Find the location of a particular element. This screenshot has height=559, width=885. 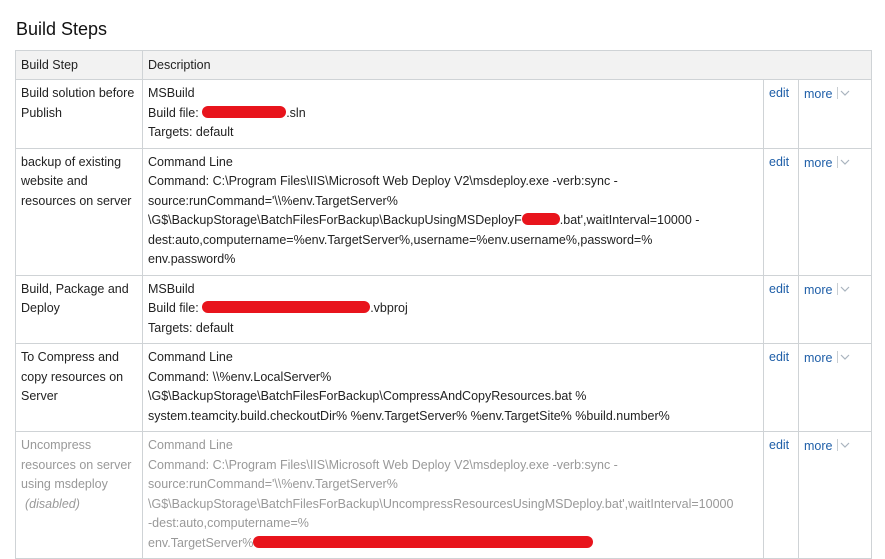

description-text: .bat',waitInterval=10000 - is located at coordinates (629, 220).